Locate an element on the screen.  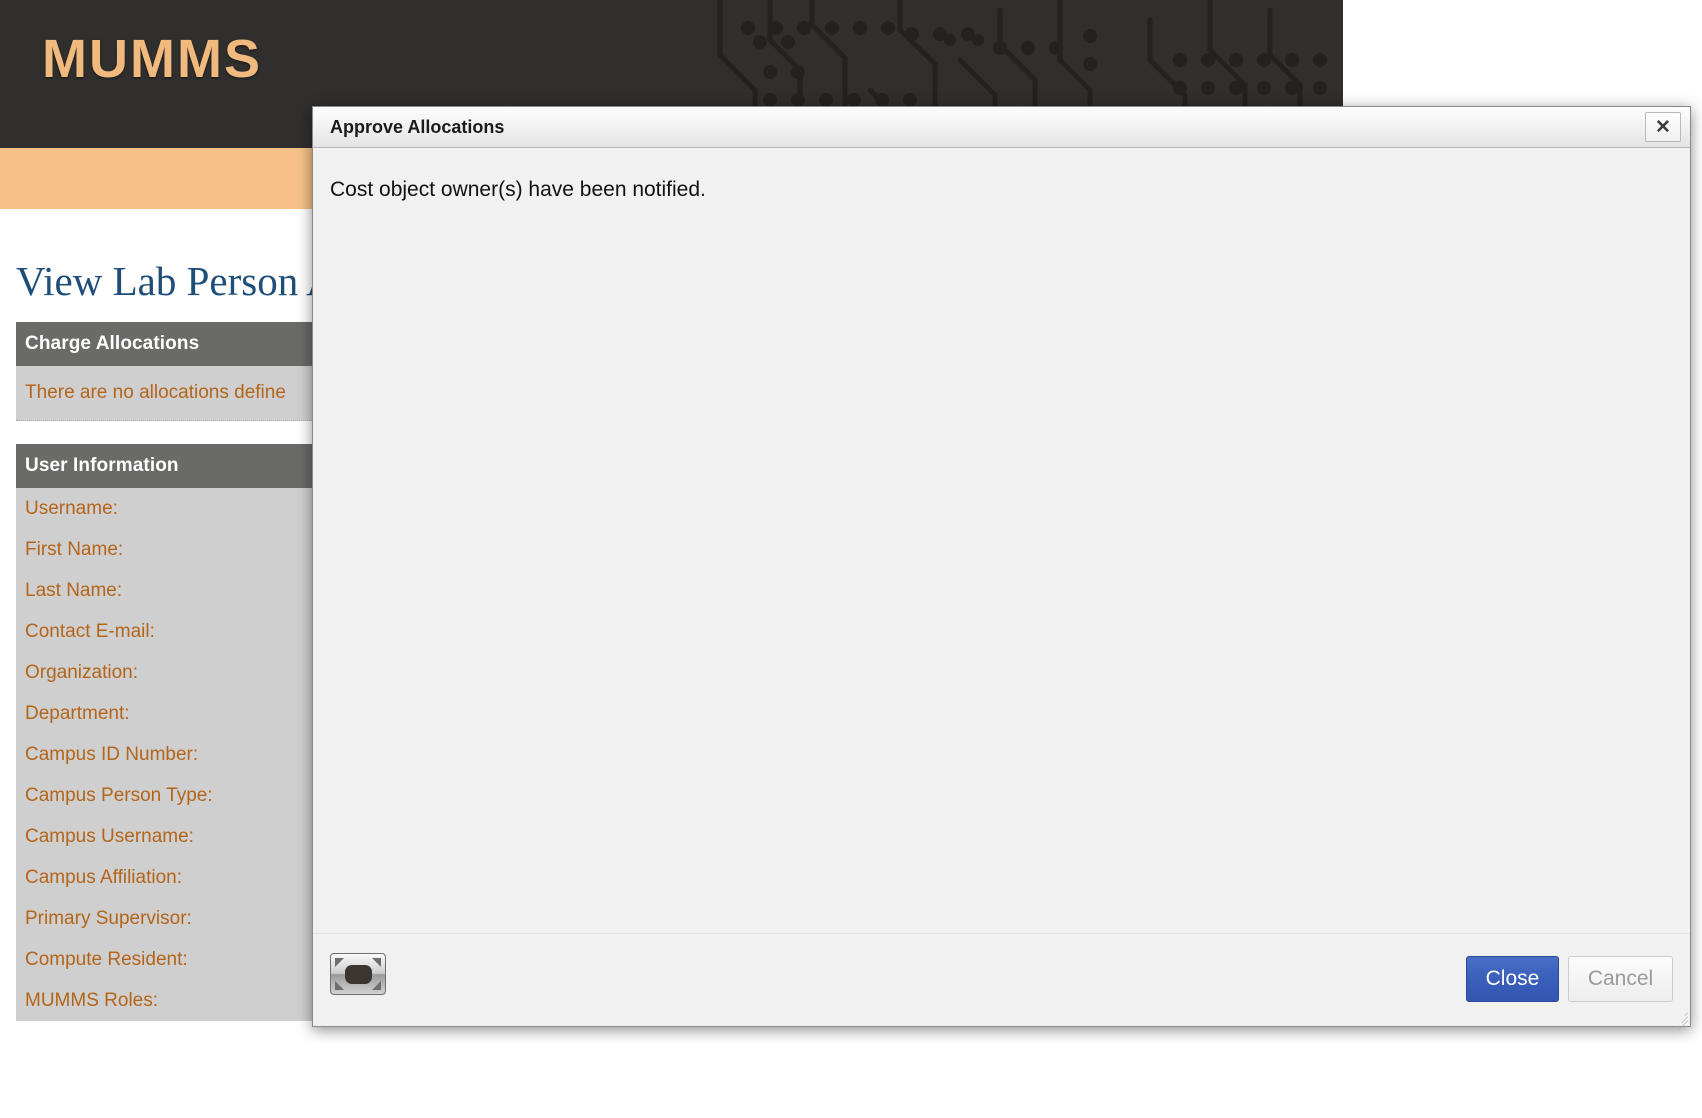
arrow-down-left-icon is located at coordinates (339, 985).